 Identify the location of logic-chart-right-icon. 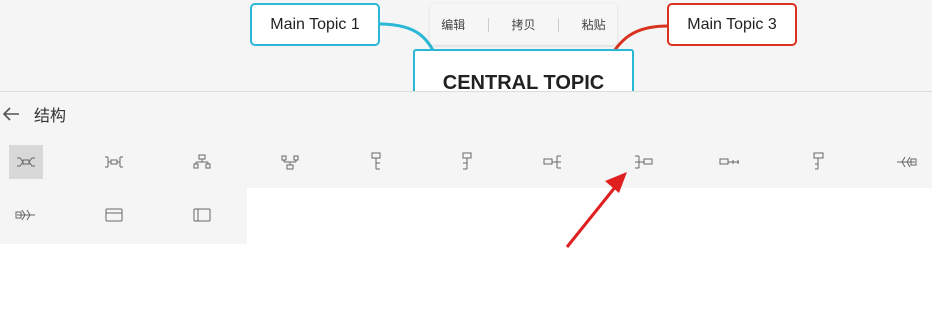
(644, 162).